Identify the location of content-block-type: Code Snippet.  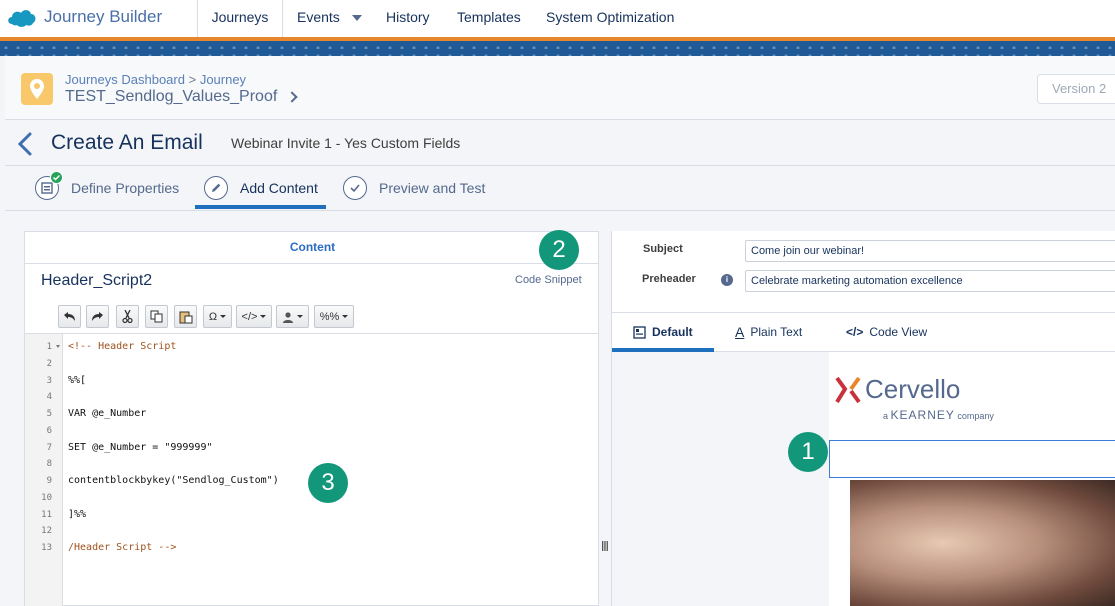
(548, 280).